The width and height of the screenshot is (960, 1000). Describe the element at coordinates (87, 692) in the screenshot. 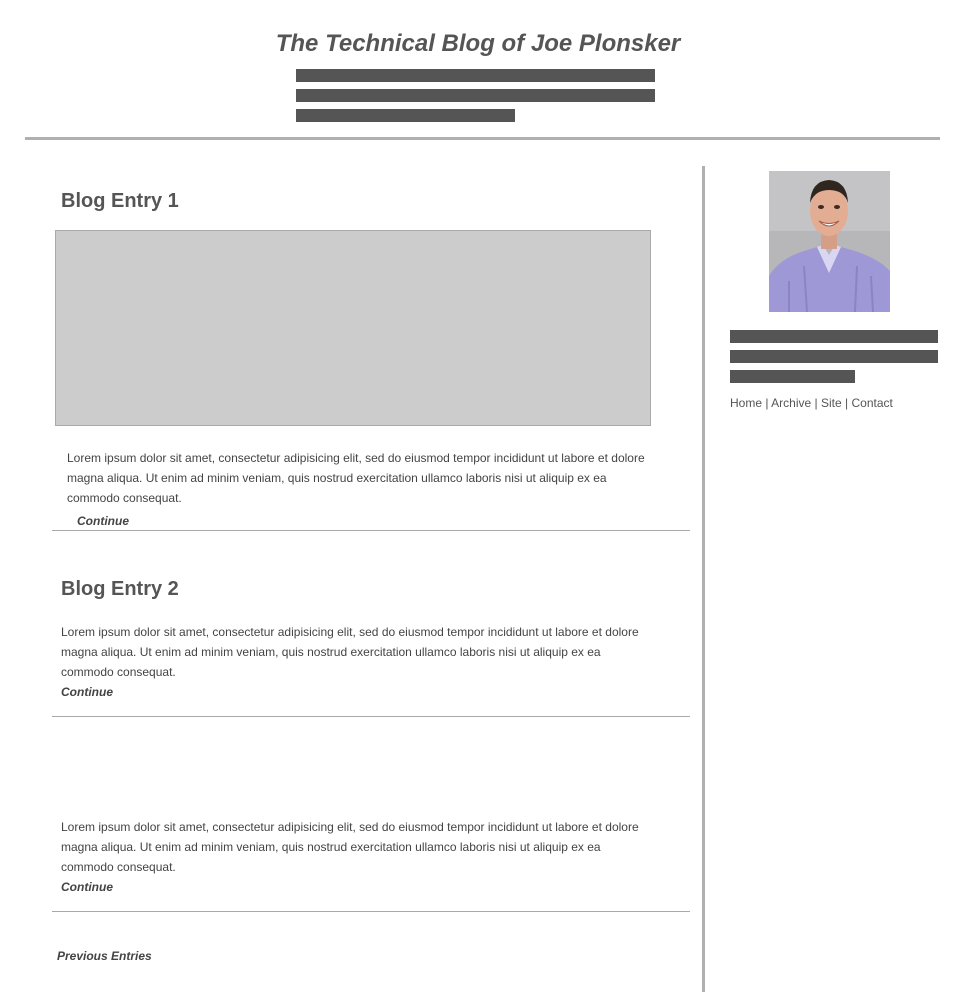

I see `entry-2-continue-link: Continue` at that location.